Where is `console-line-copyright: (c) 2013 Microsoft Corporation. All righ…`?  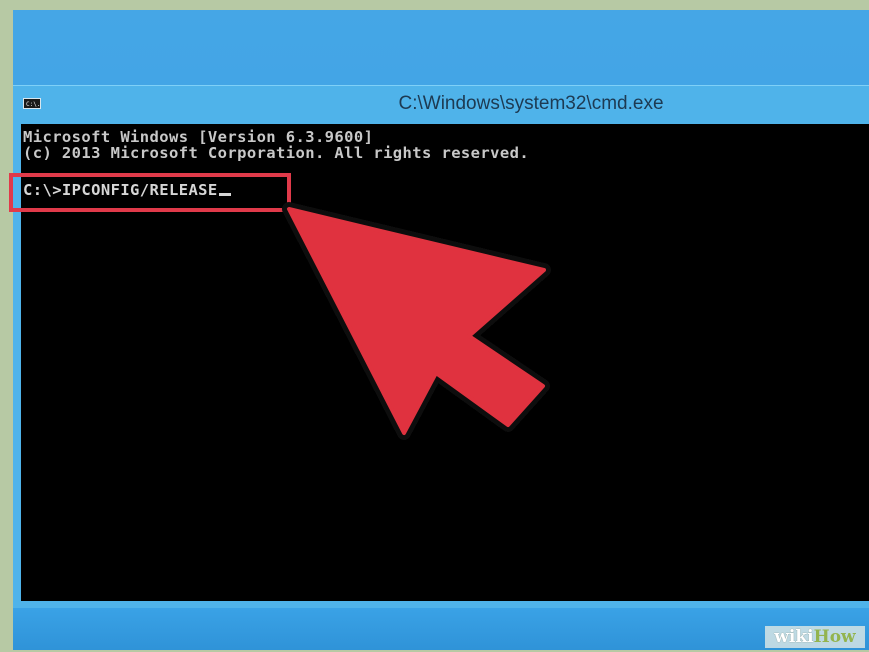 console-line-copyright: (c) 2013 Microsoft Corporation. All righ… is located at coordinates (276, 153).